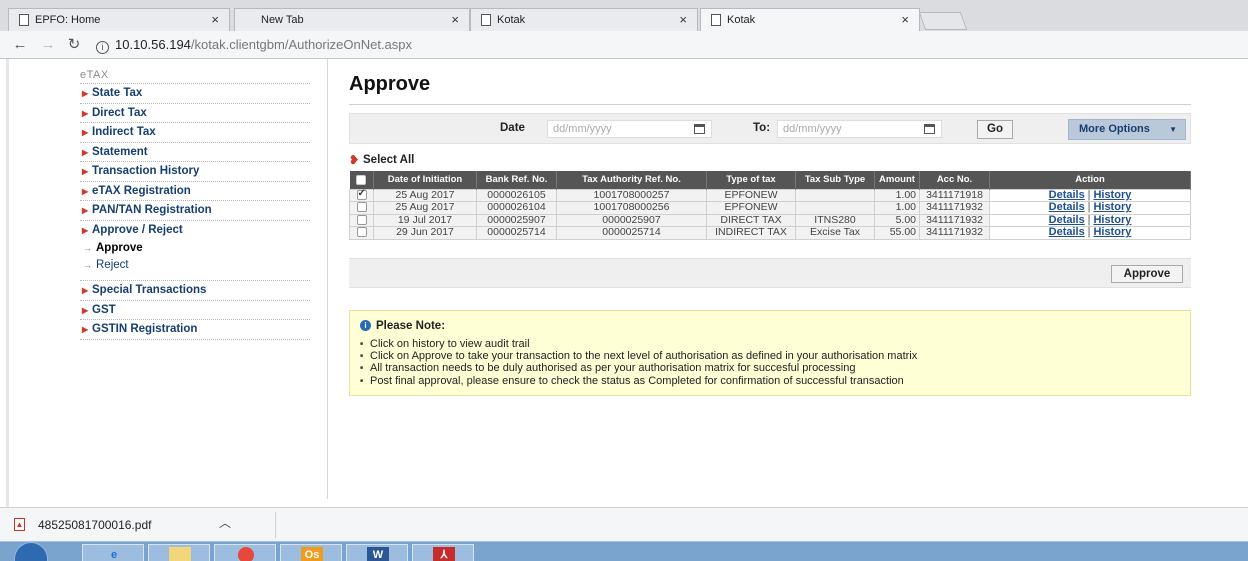 The width and height of the screenshot is (1248, 561). What do you see at coordinates (19, 524) in the screenshot?
I see `pdf-file-icon: ▲` at bounding box center [19, 524].